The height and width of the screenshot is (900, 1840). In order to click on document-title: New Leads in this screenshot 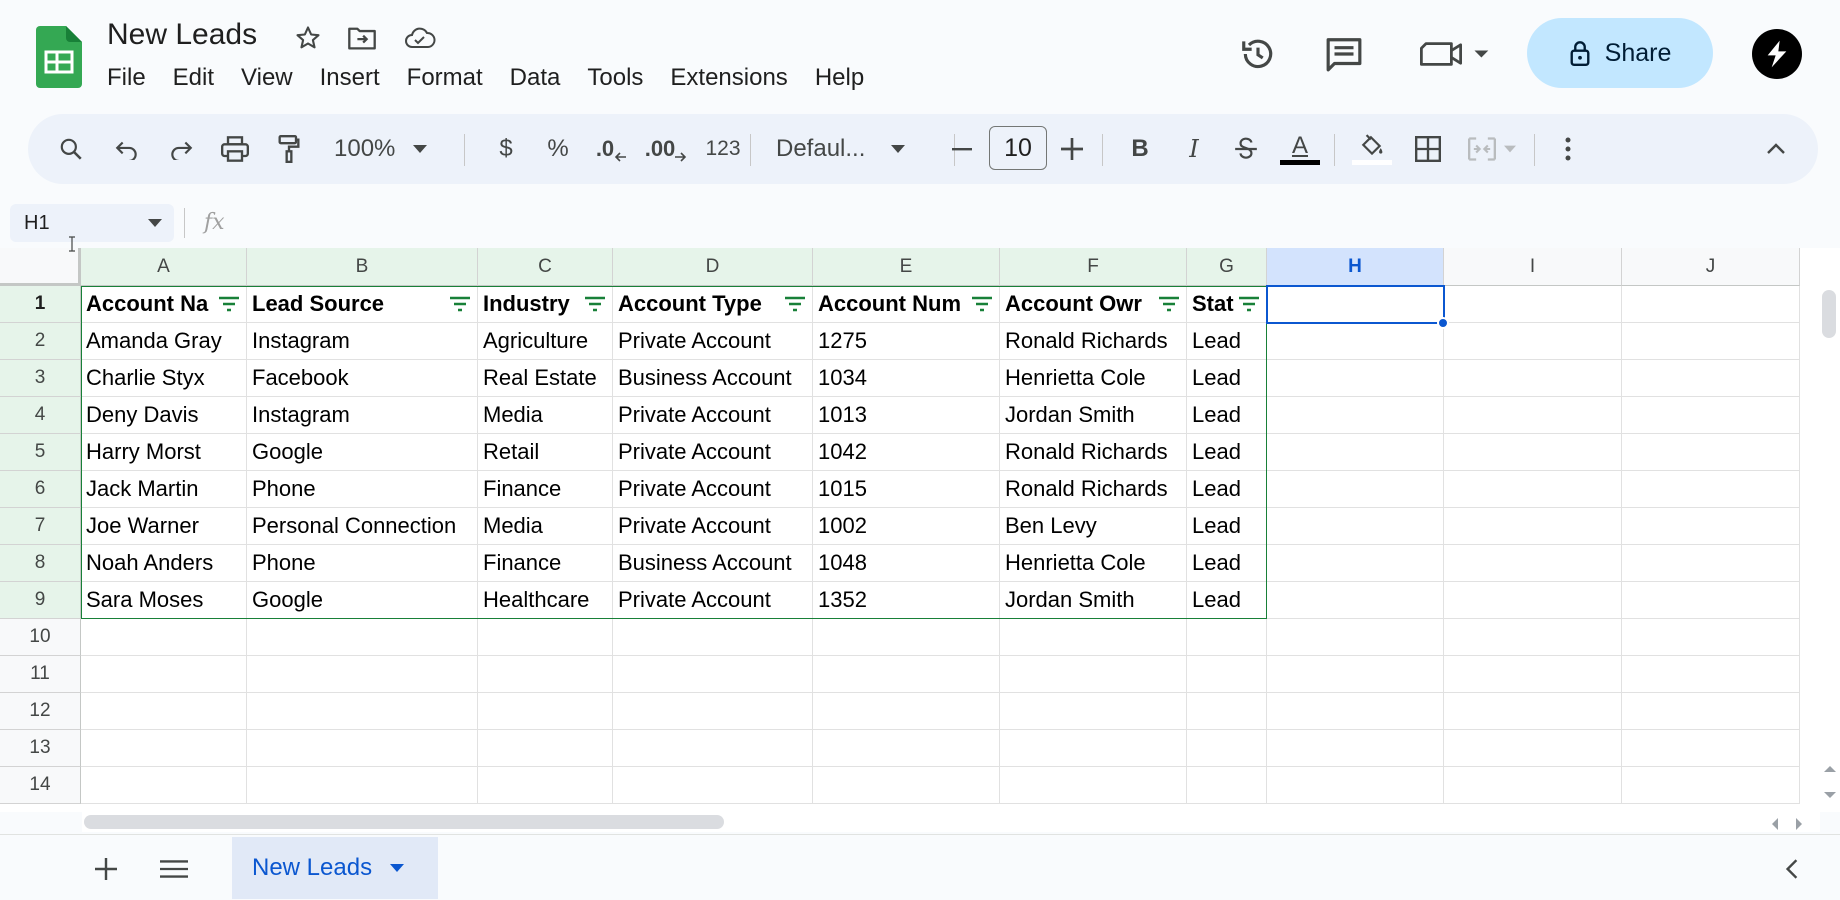, I will do `click(182, 35)`.